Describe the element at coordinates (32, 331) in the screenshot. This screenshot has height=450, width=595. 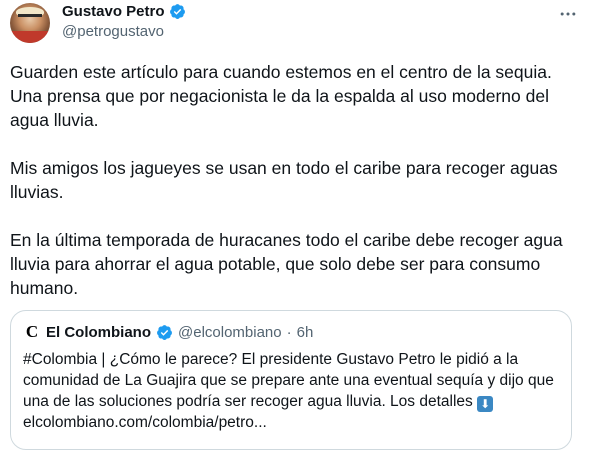
I see `quoted-author-logo: C` at that location.